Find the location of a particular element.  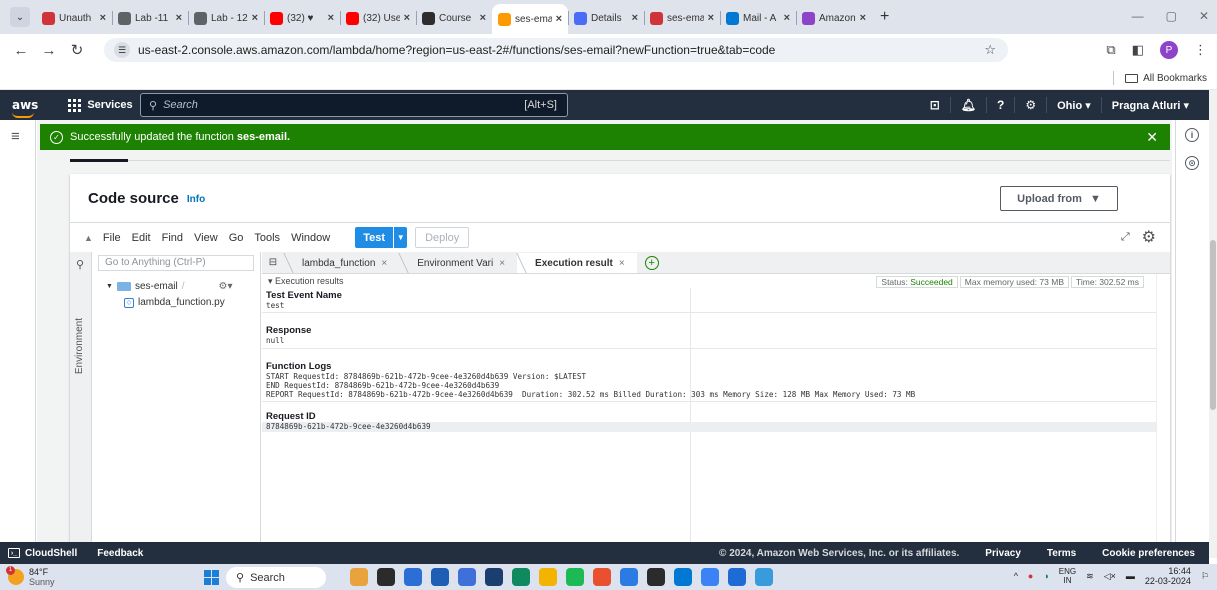

menu-find: Find is located at coordinates (172, 238).